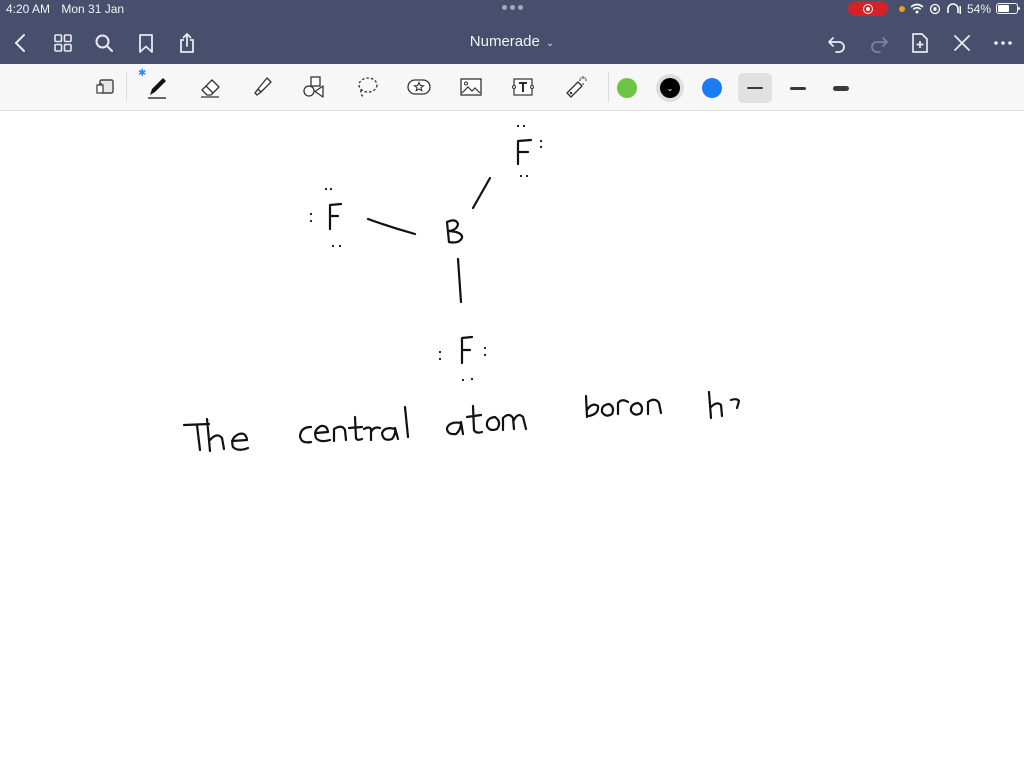 This screenshot has height=773, width=1024. I want to click on more-icon, so click(1003, 43).